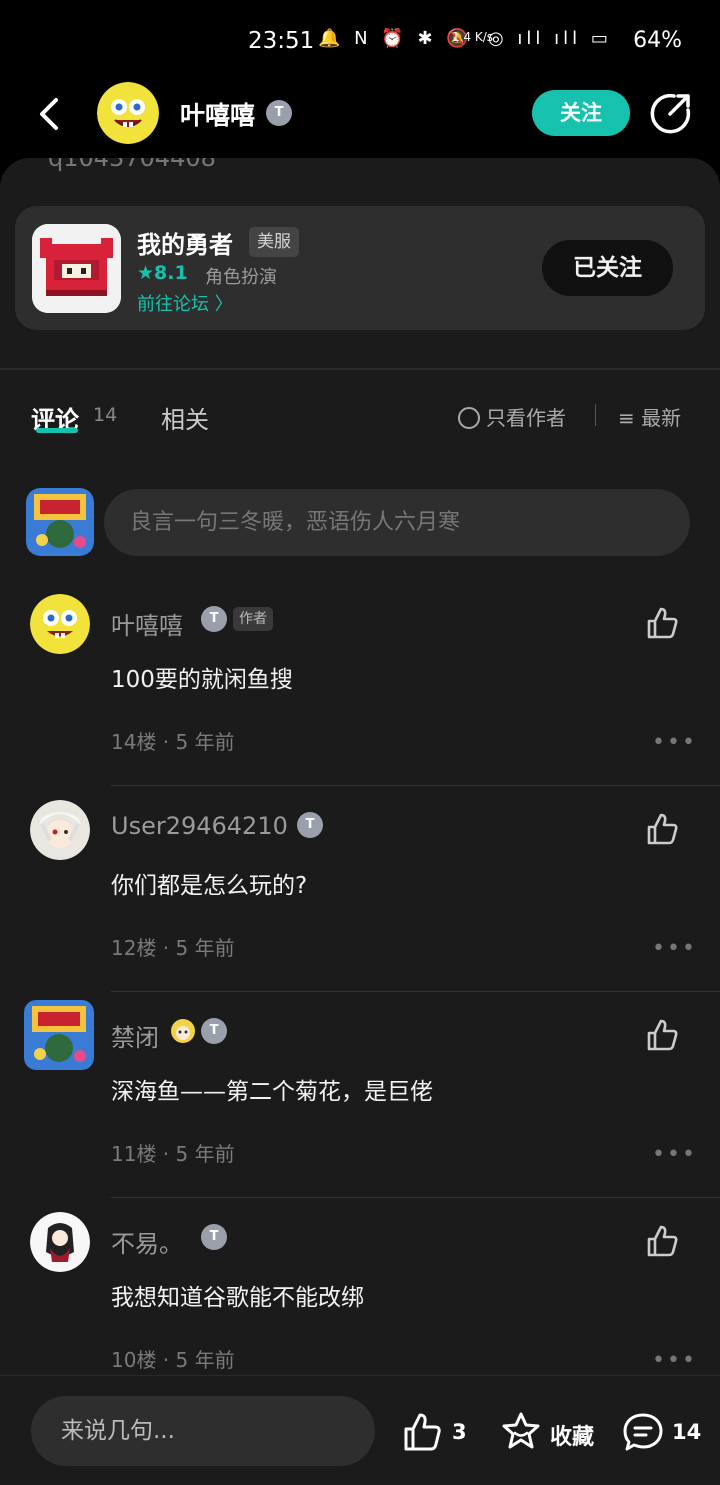 Image resolution: width=720 pixels, height=1485 pixels. I want to click on top-header: 叶嘻嘻 T 关注, so click(360, 120).